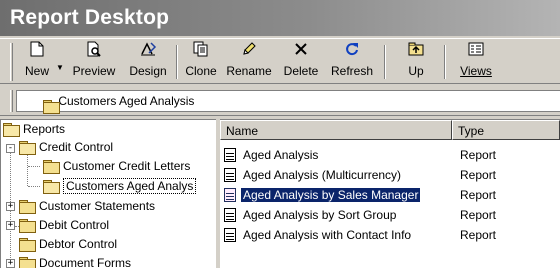 The image size is (560, 268). Describe the element at coordinates (389, 175) in the screenshot. I see `list-item: Aged Analysis (Multicurrency) Report` at that location.